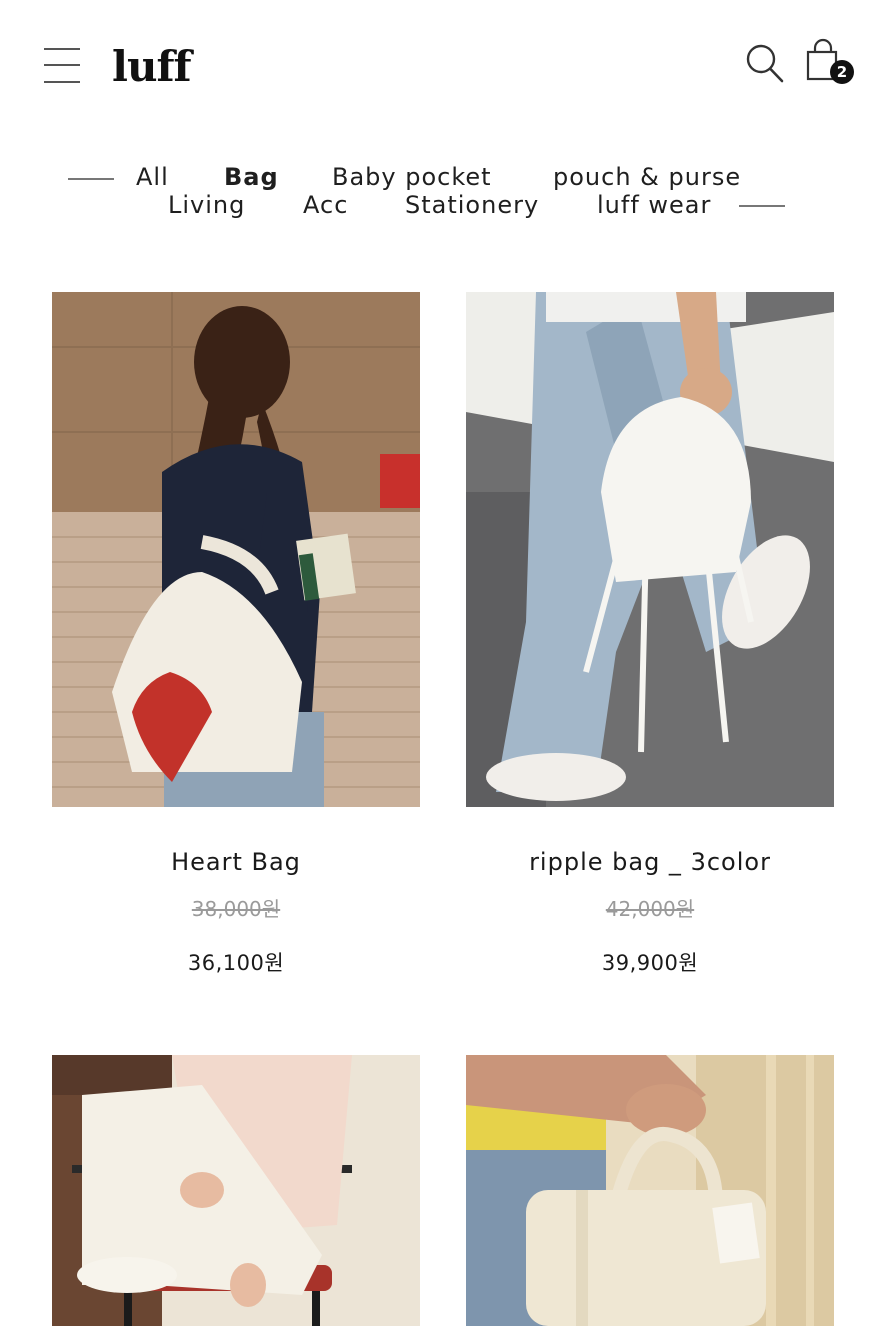  What do you see at coordinates (152, 177) in the screenshot?
I see `category-all: All` at bounding box center [152, 177].